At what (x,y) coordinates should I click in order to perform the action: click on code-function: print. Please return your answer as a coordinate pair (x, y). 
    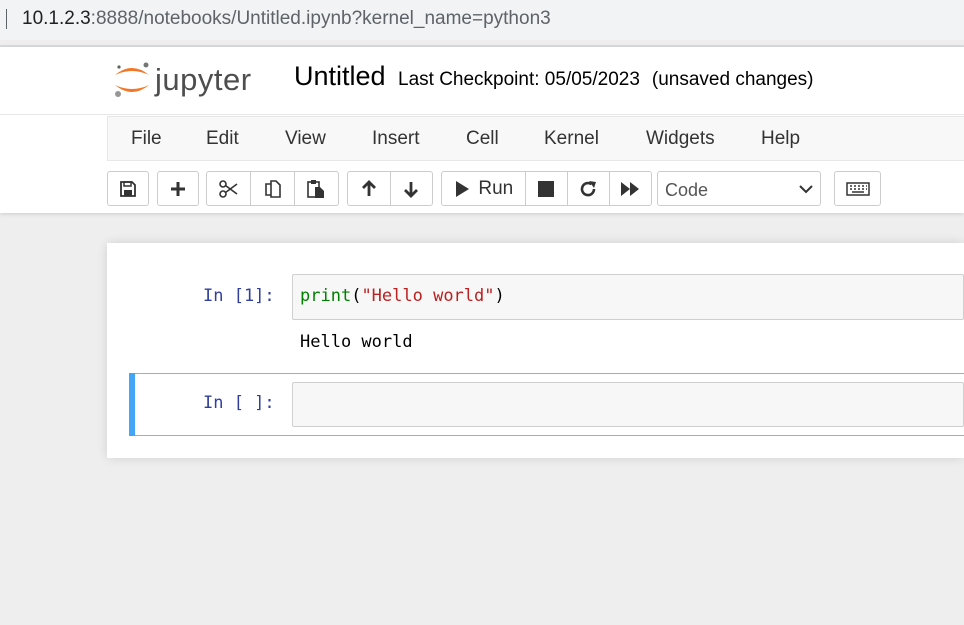
    Looking at the image, I should click on (326, 296).